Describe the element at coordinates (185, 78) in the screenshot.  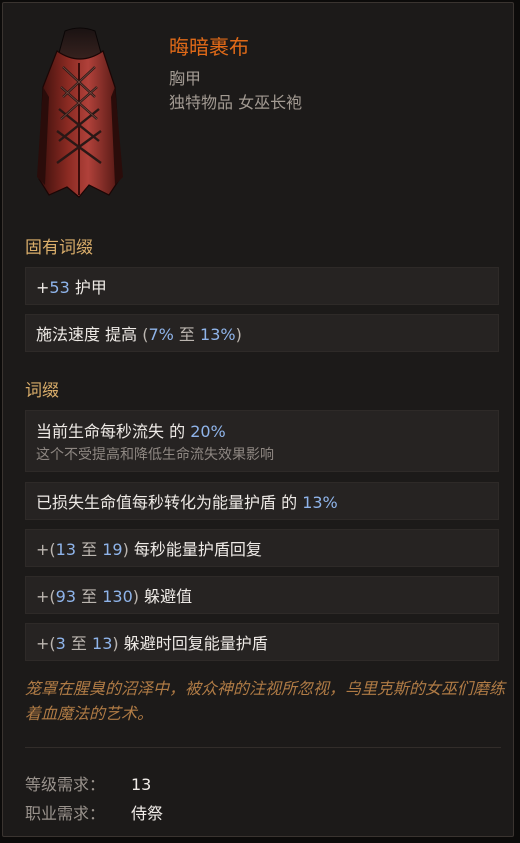
I see `item-type: 胸甲` at that location.